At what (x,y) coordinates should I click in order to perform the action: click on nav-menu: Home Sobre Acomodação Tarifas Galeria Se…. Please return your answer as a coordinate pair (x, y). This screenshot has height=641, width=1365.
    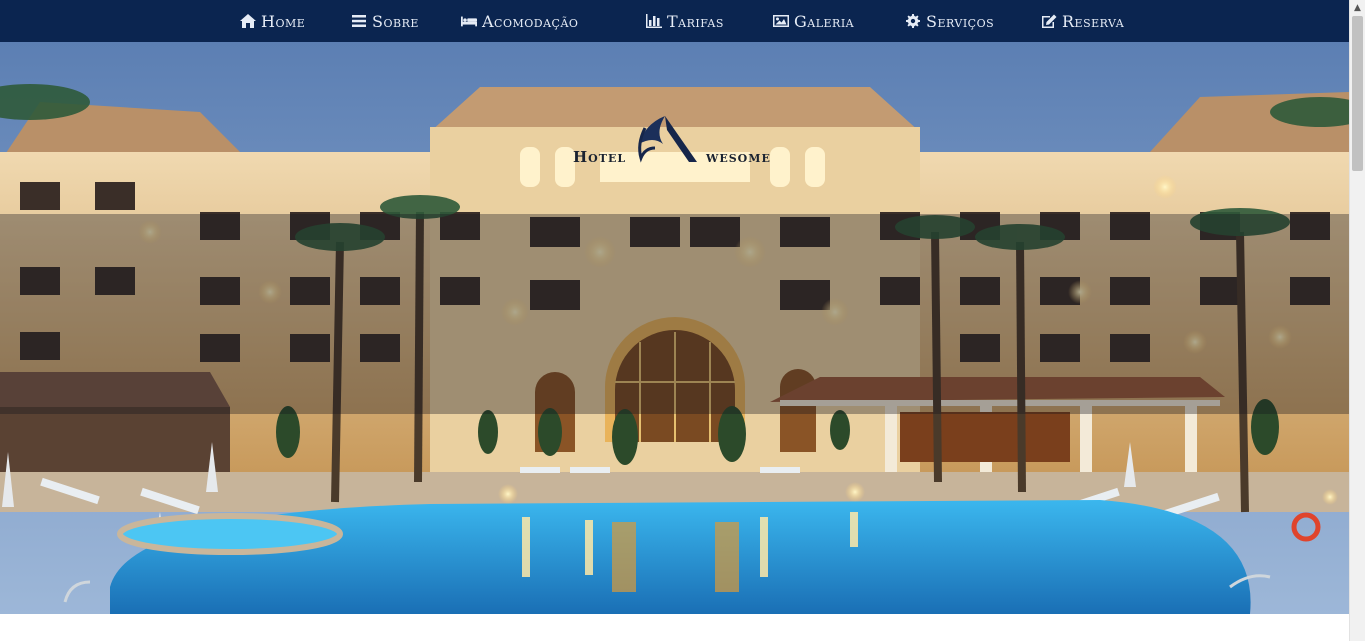
    Looking at the image, I should click on (674, 21).